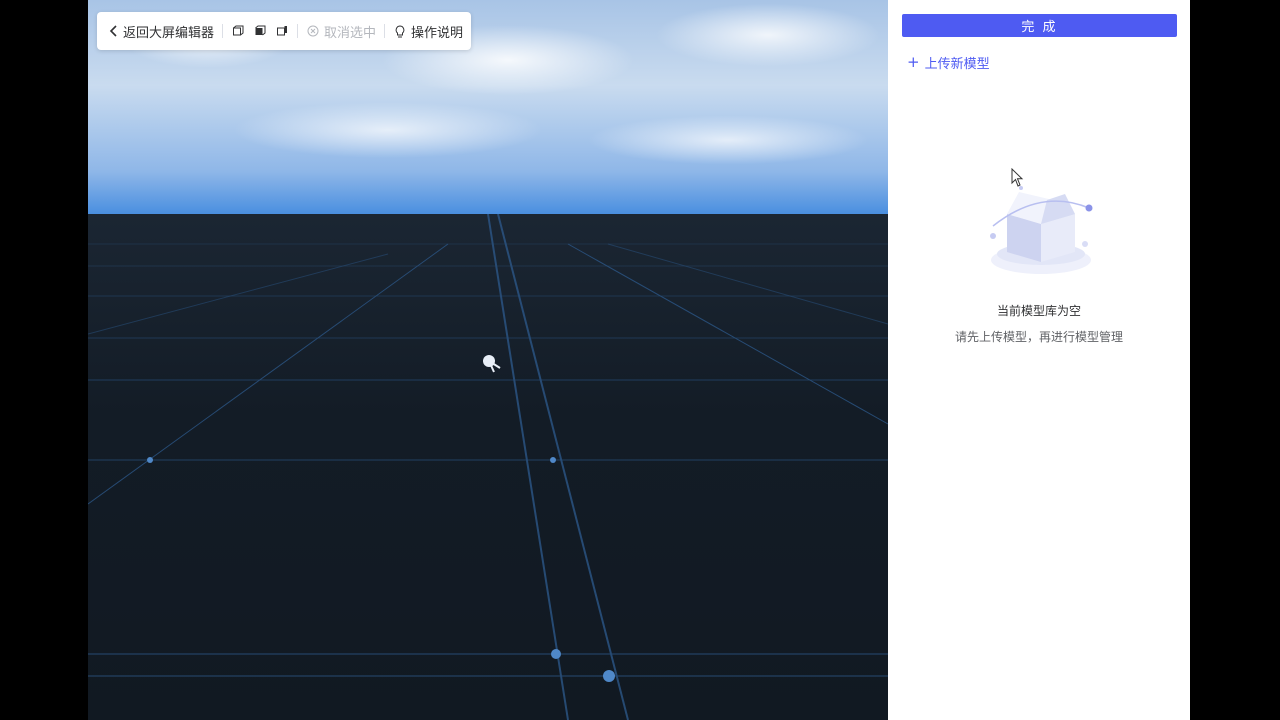 The image size is (1280, 720). What do you see at coordinates (957, 64) in the screenshot?
I see `upload-label: 上传新模型` at bounding box center [957, 64].